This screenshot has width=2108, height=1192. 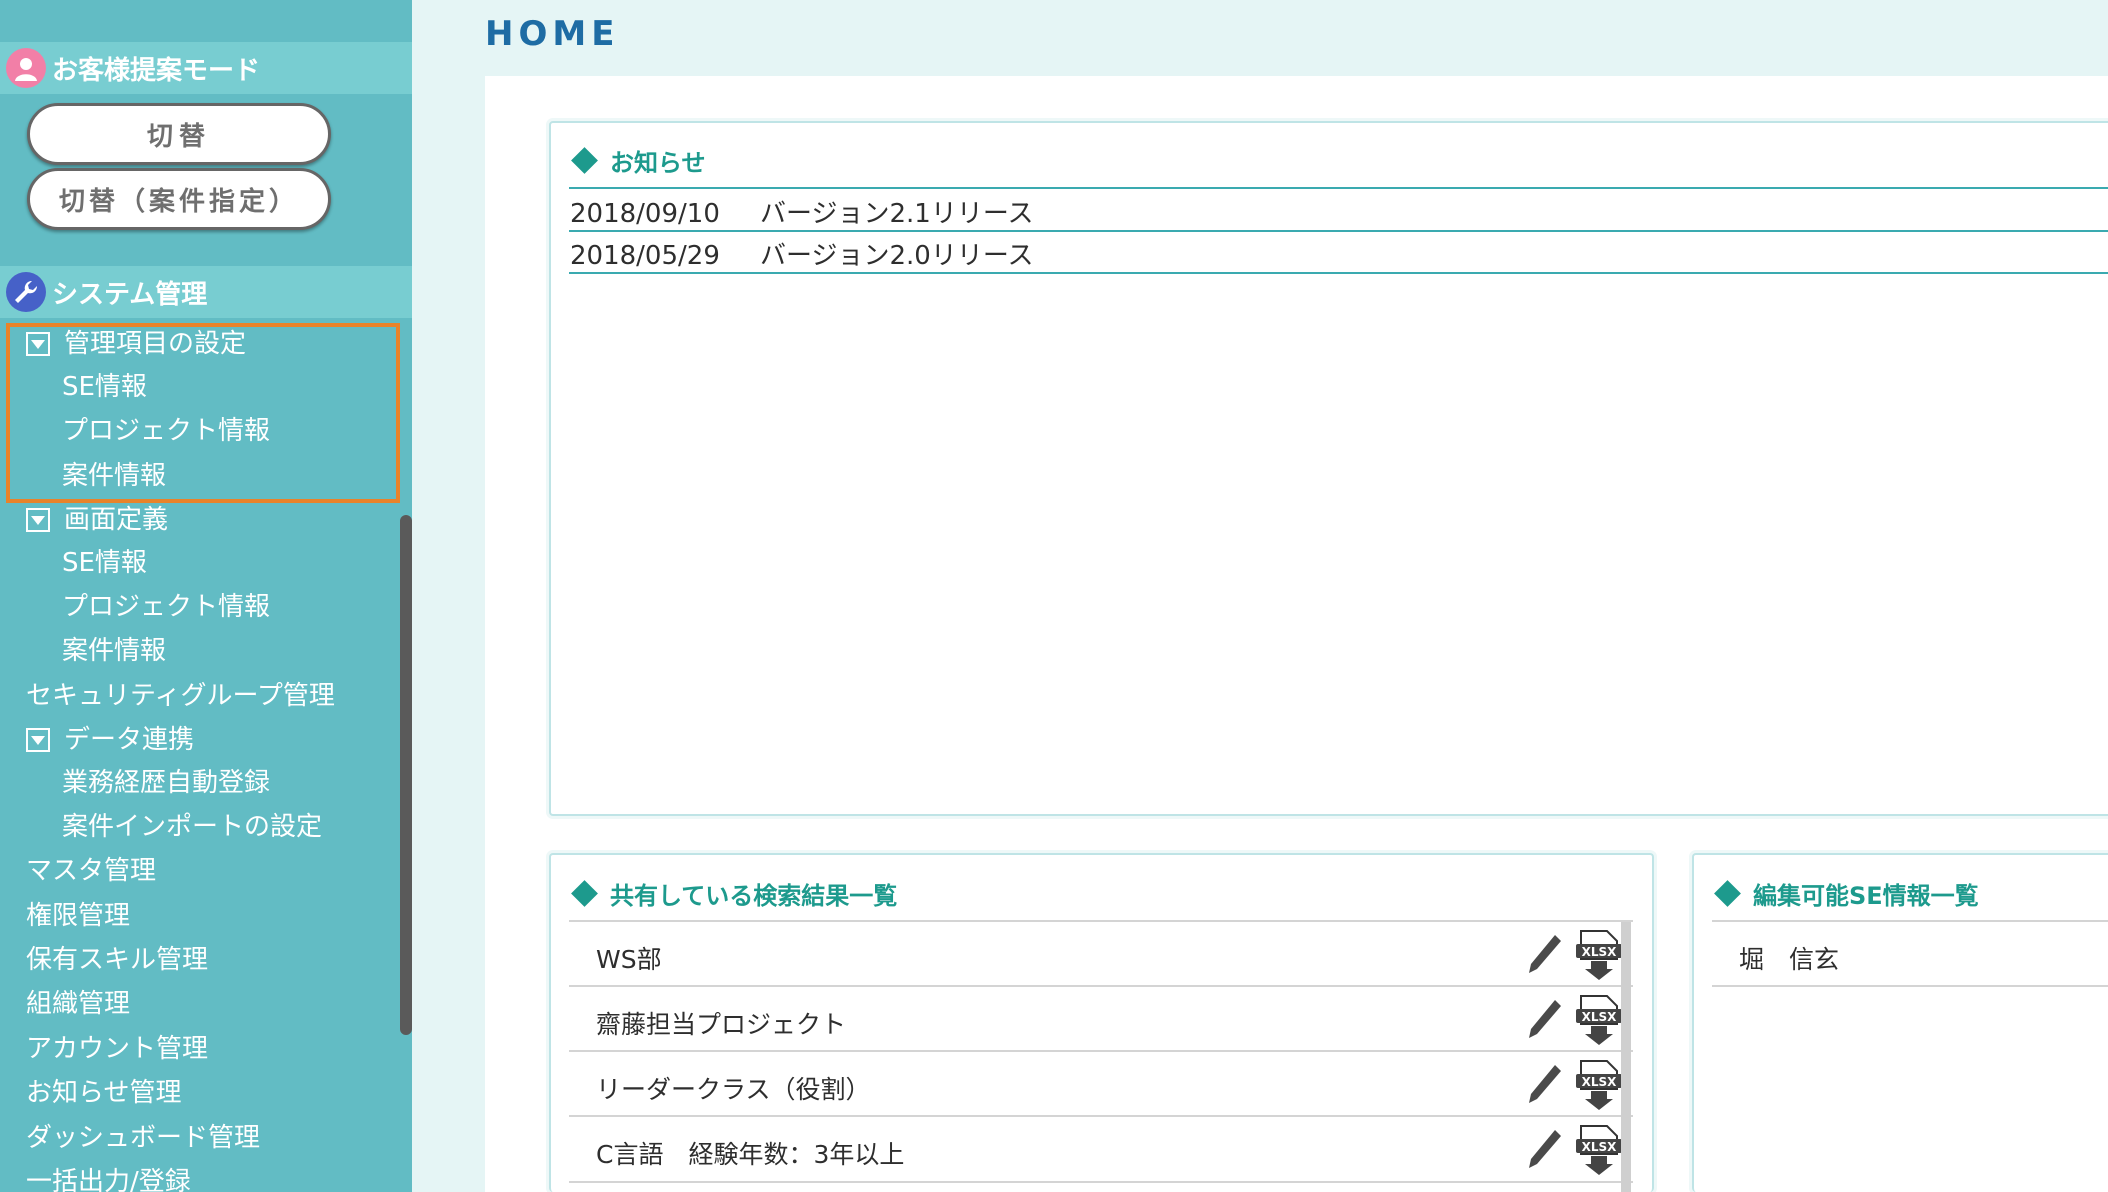 I want to click on editable-se-title: 編集可能SE情報一覧, so click(x=1845, y=893).